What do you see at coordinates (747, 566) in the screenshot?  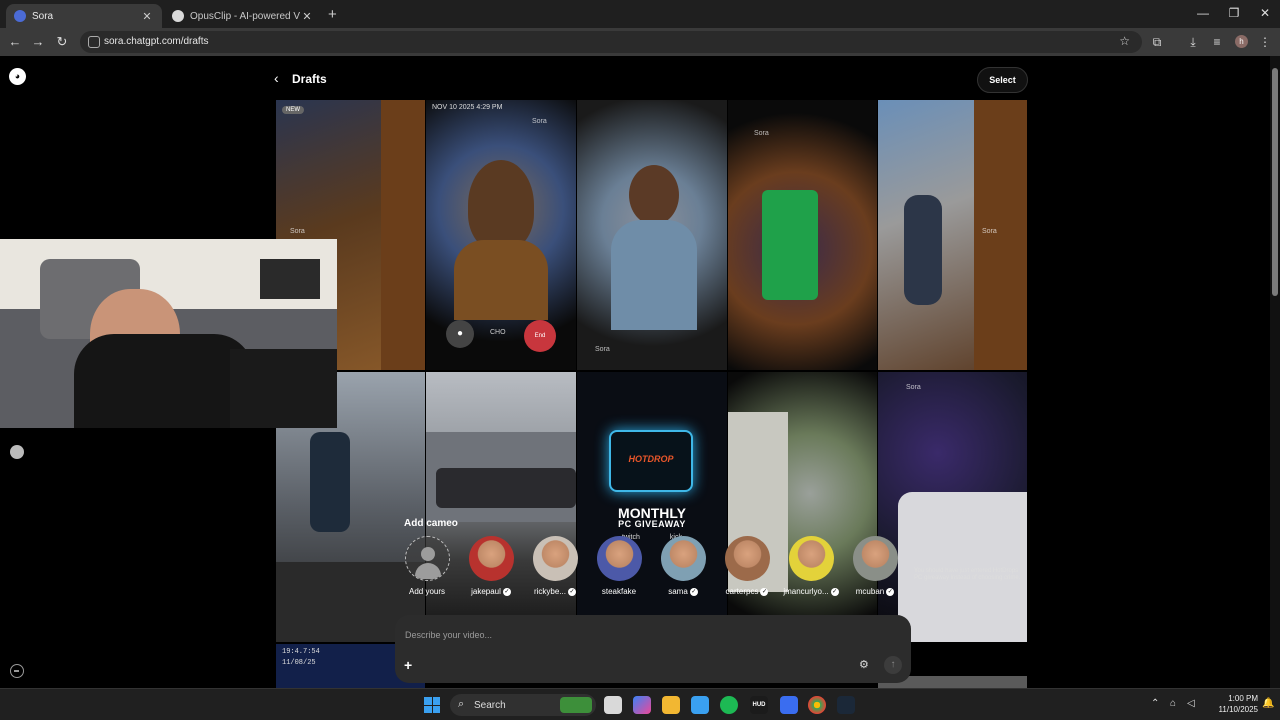 I see `cameo-carterpcs: carterpcs ✓` at bounding box center [747, 566].